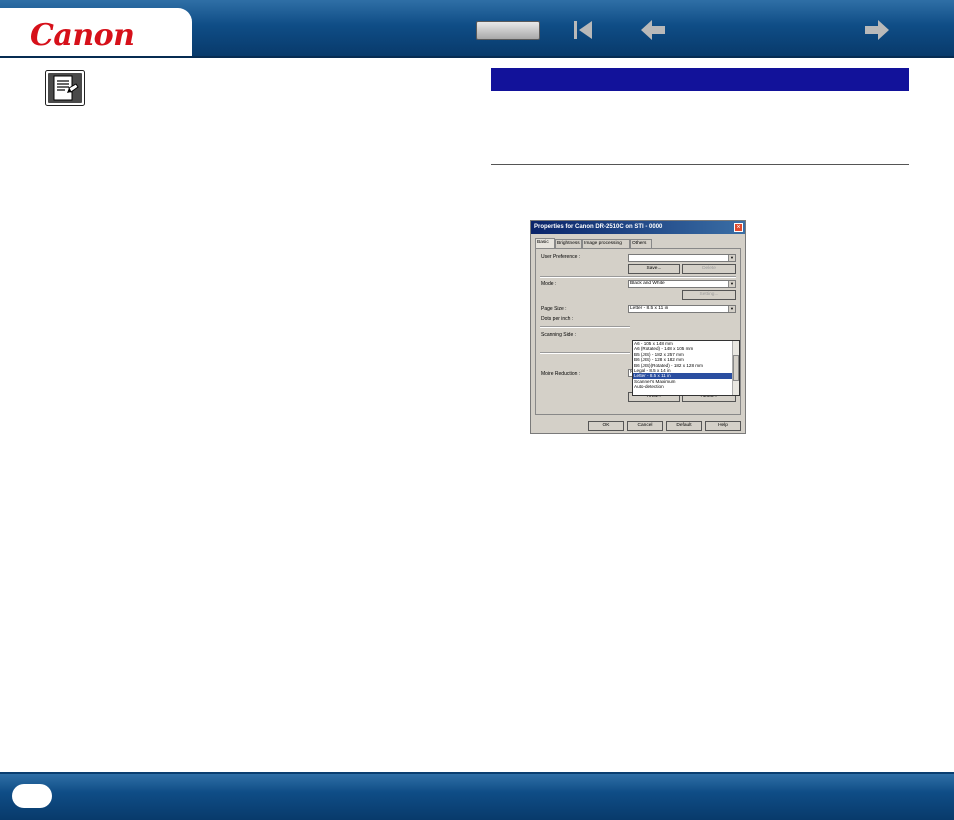 The image size is (954, 820). Describe the element at coordinates (549, 284) in the screenshot. I see `mode-label: Mode :` at that location.